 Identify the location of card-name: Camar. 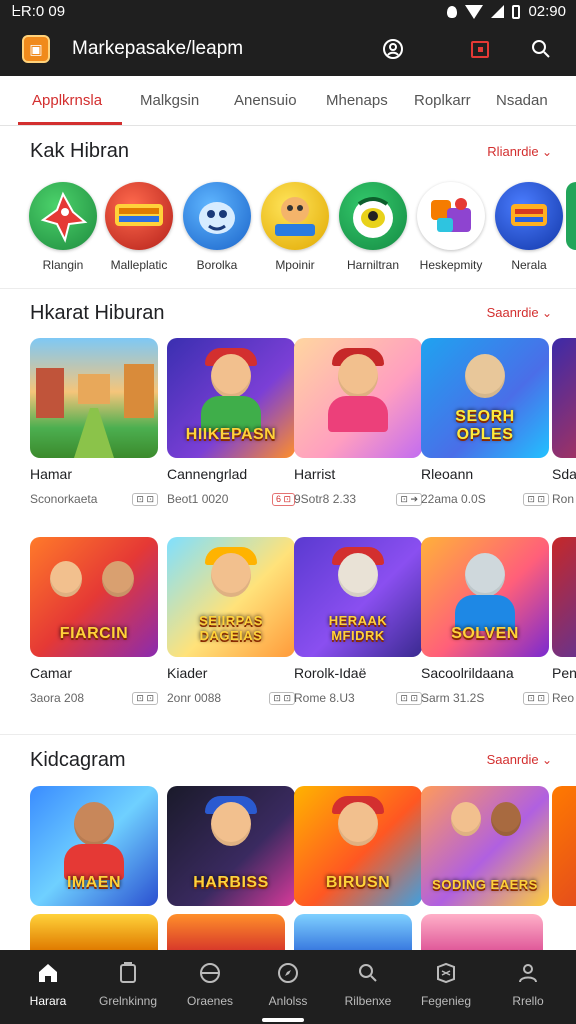
(51, 673).